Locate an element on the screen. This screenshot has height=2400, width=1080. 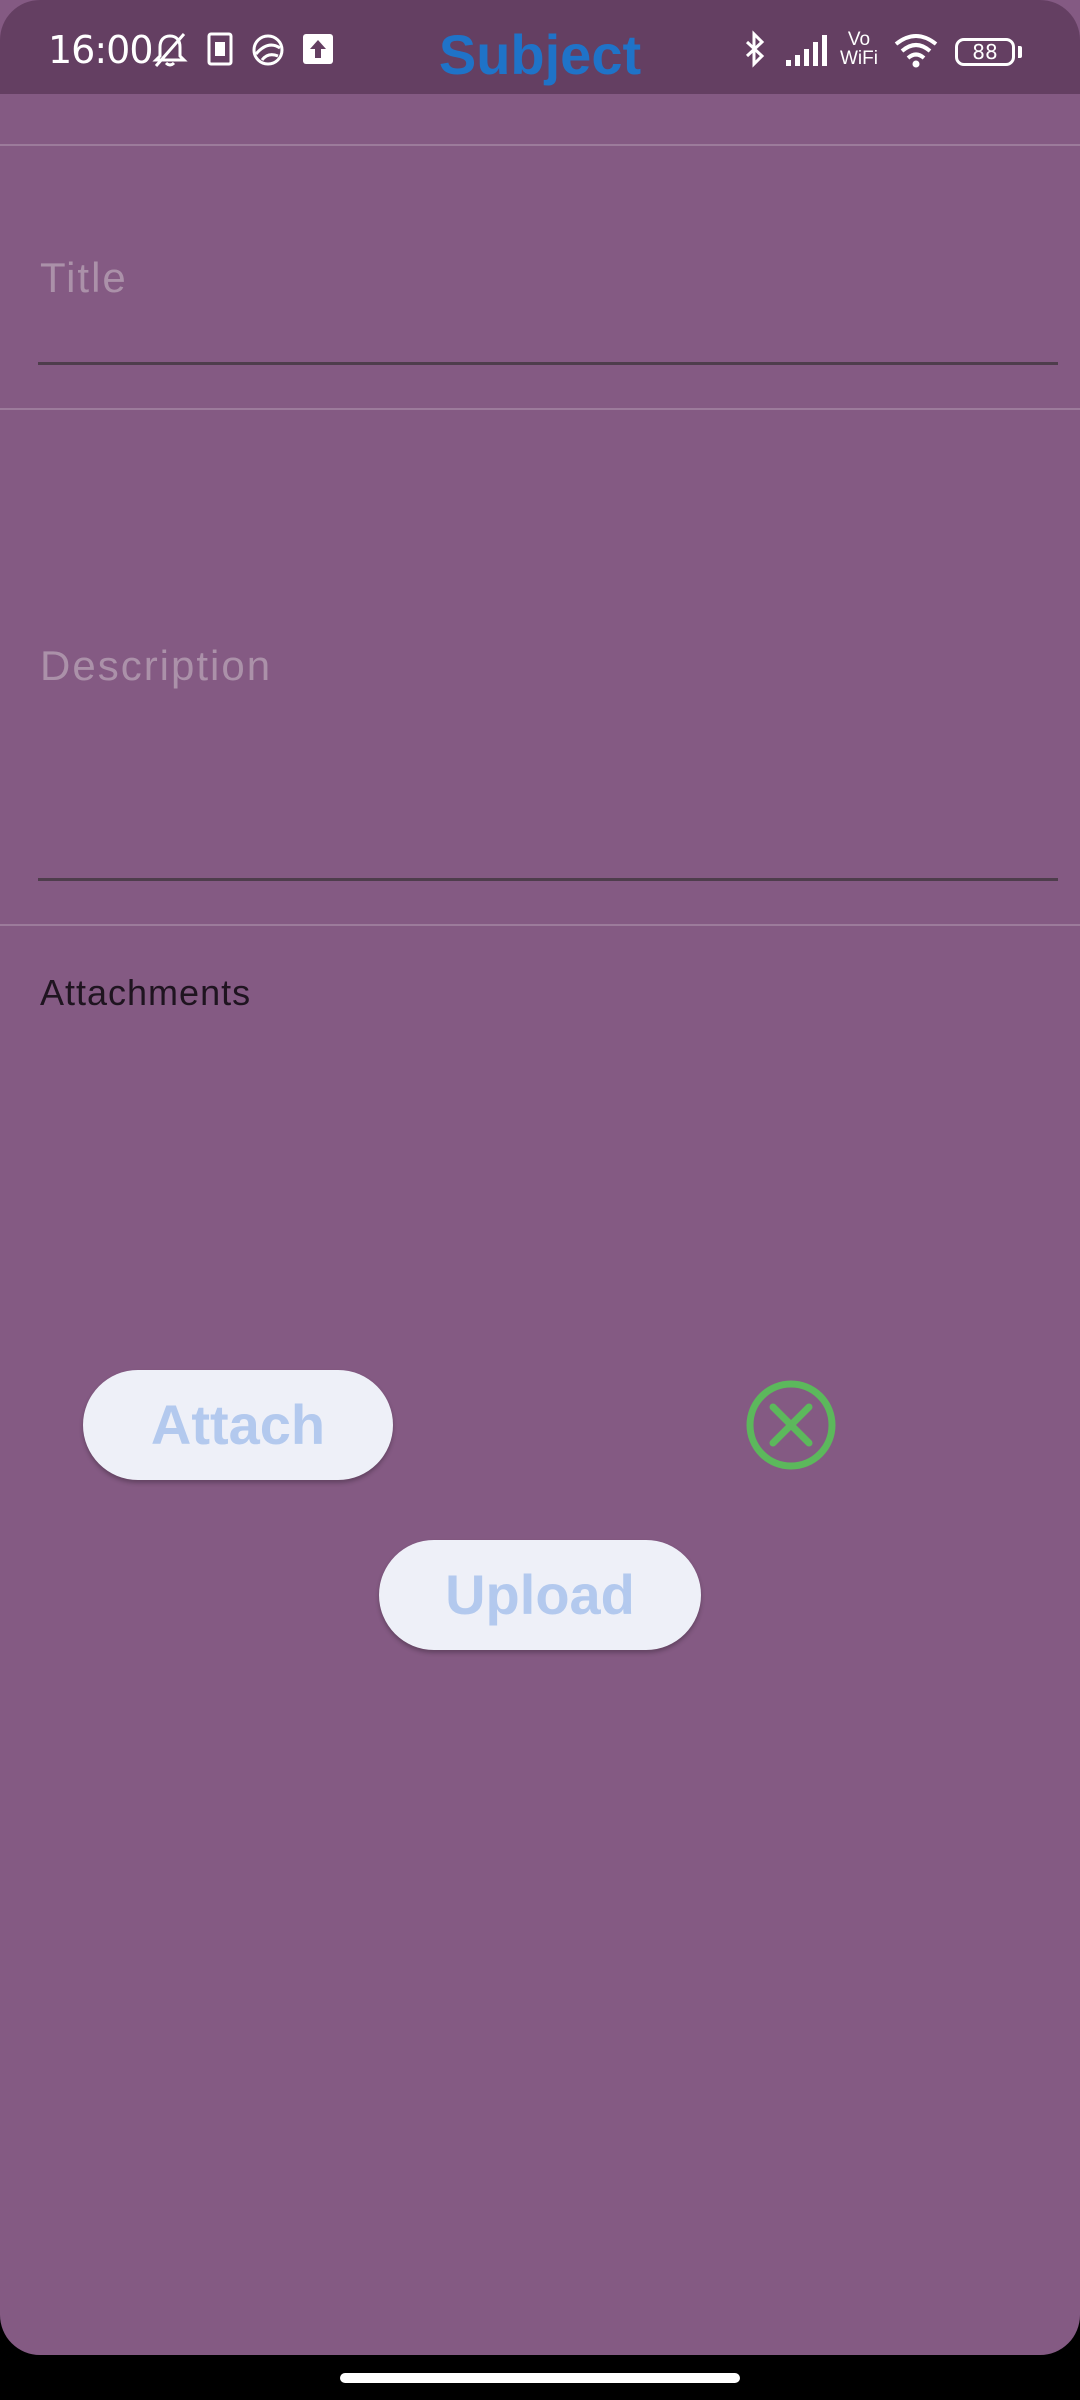
status-bar: 16:00 Subject Vo WiFi 88 is located at coordinates (540, 47).